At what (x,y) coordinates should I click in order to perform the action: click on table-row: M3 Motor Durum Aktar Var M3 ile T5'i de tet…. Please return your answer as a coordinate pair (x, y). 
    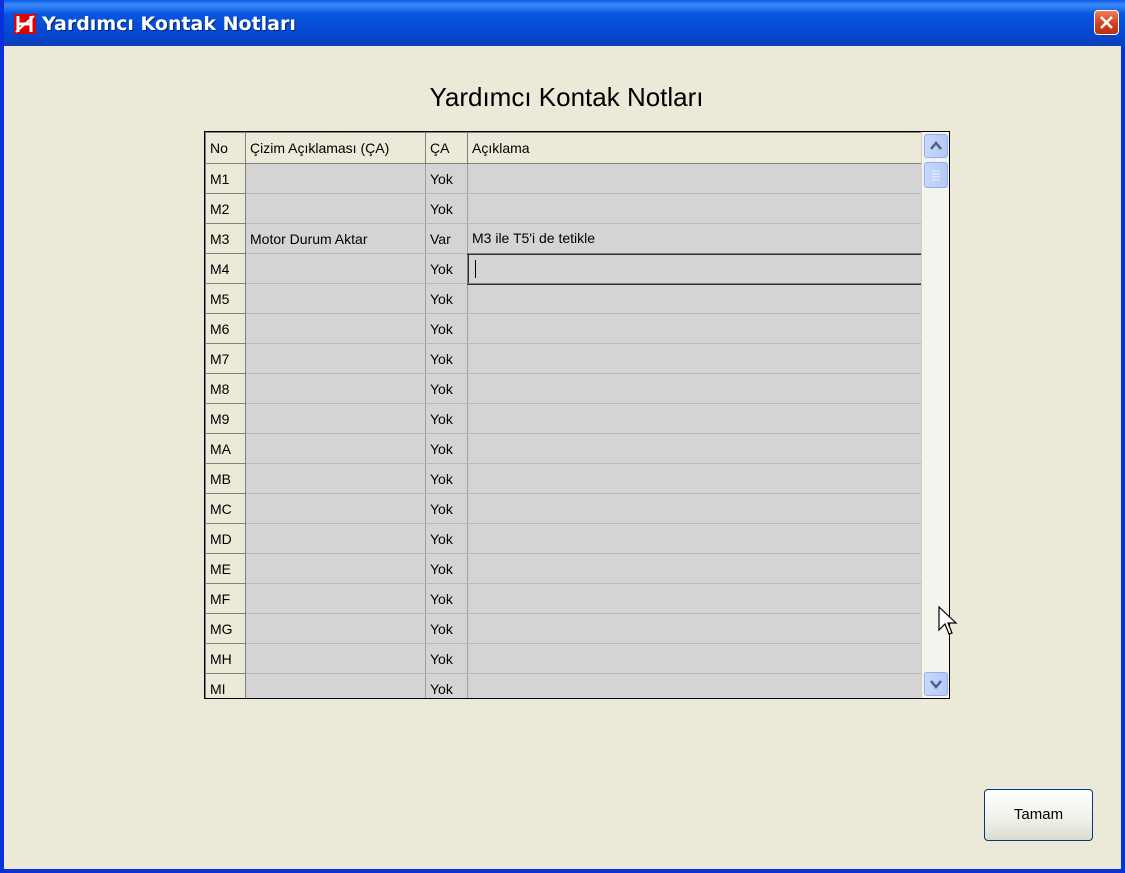
    Looking at the image, I should click on (563, 238).